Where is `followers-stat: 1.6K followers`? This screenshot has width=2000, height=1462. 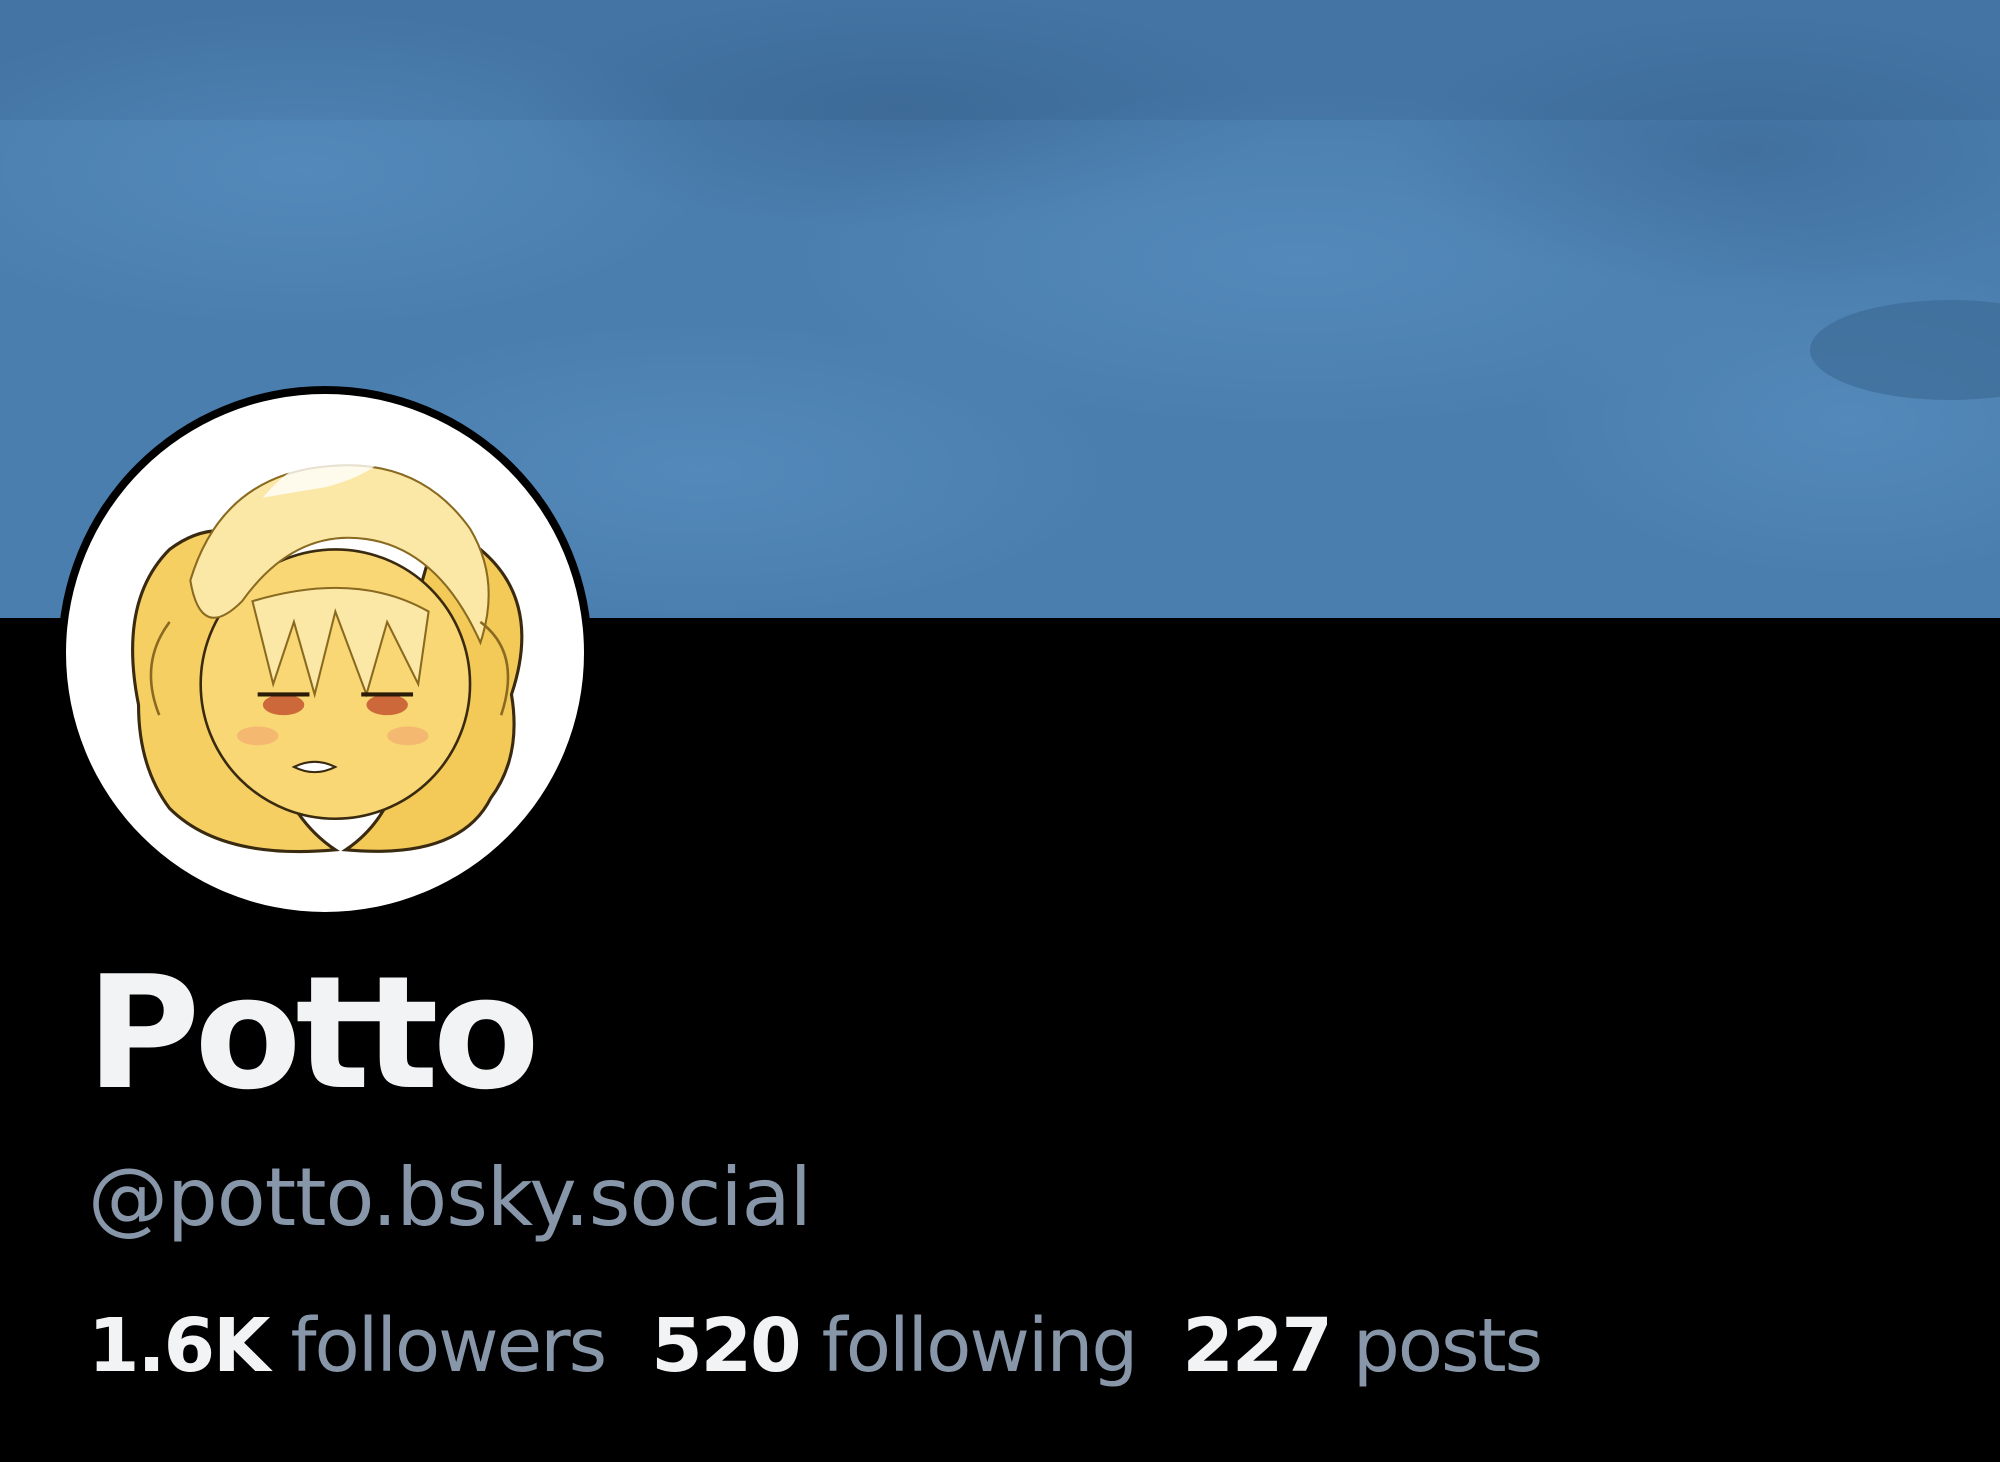 followers-stat: 1.6K followers is located at coordinates (347, 1346).